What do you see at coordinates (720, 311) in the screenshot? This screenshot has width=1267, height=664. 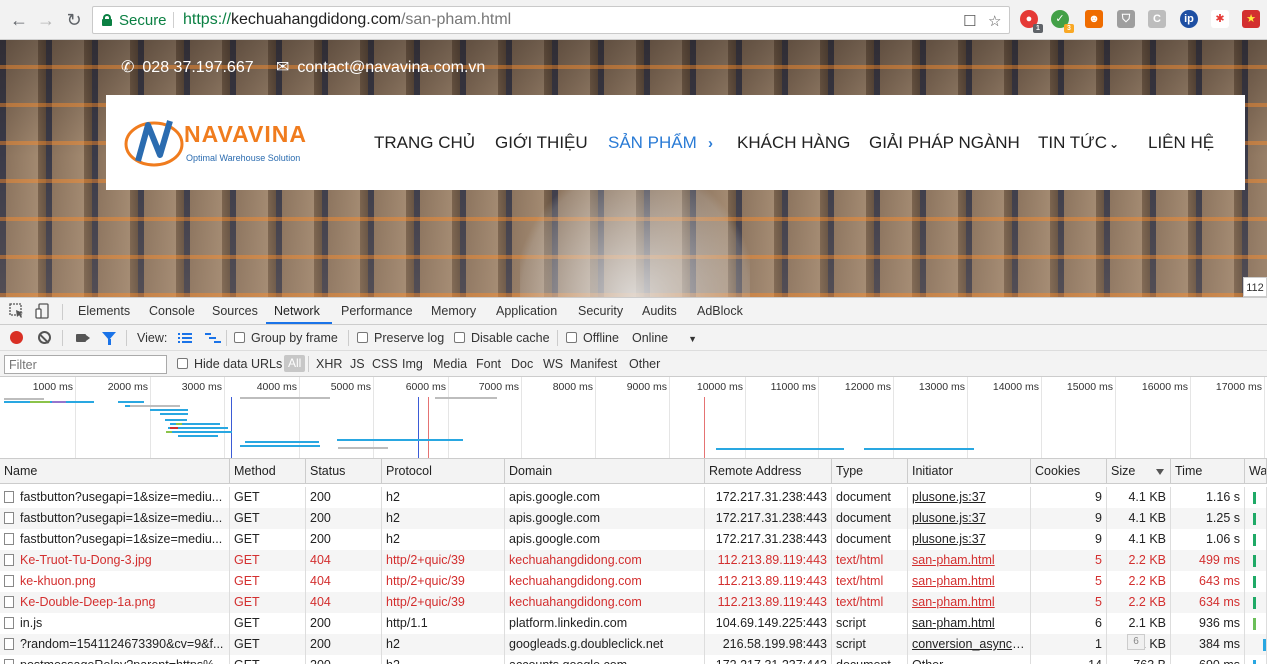 I see `tab-adblock: AdBlock` at bounding box center [720, 311].